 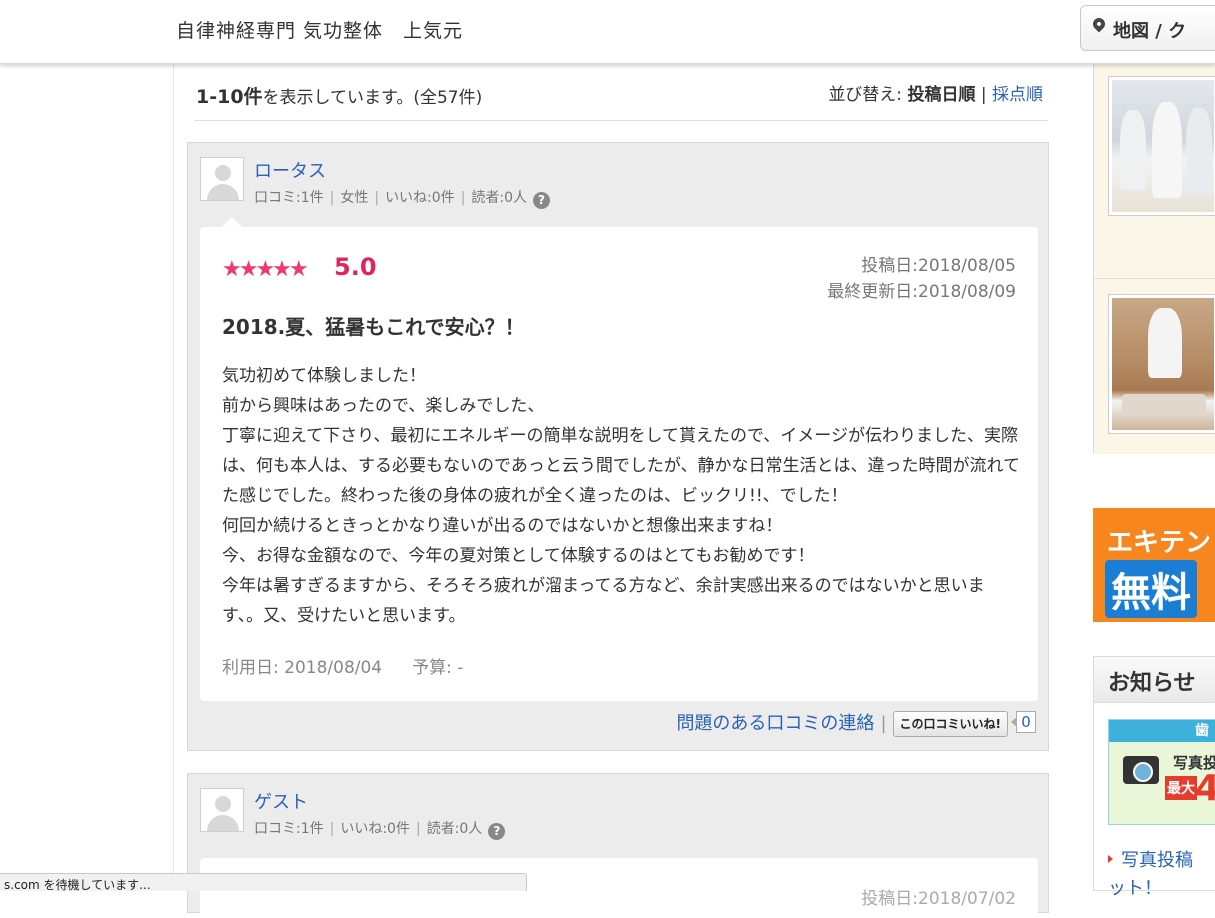 I want to click on review-paragraph: 前から興味はあったので、楽しみでした、, so click(x=383, y=406).